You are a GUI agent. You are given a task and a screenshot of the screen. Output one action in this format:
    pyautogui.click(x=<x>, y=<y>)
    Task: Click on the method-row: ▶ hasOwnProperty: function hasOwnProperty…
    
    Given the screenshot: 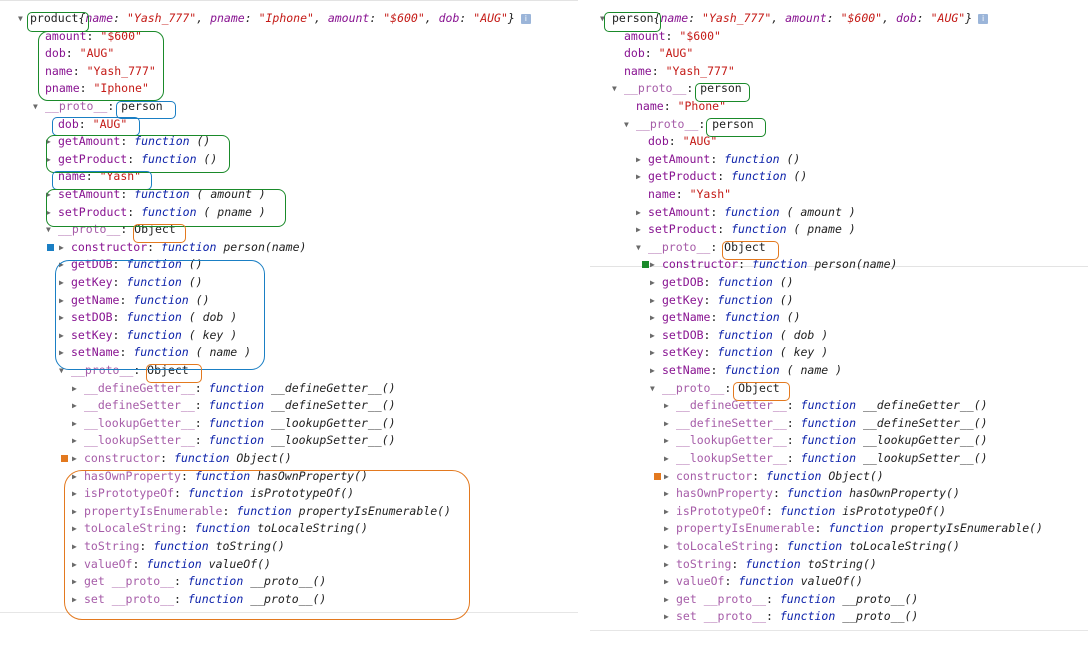 What is the action you would take?
    pyautogui.click(x=220, y=476)
    